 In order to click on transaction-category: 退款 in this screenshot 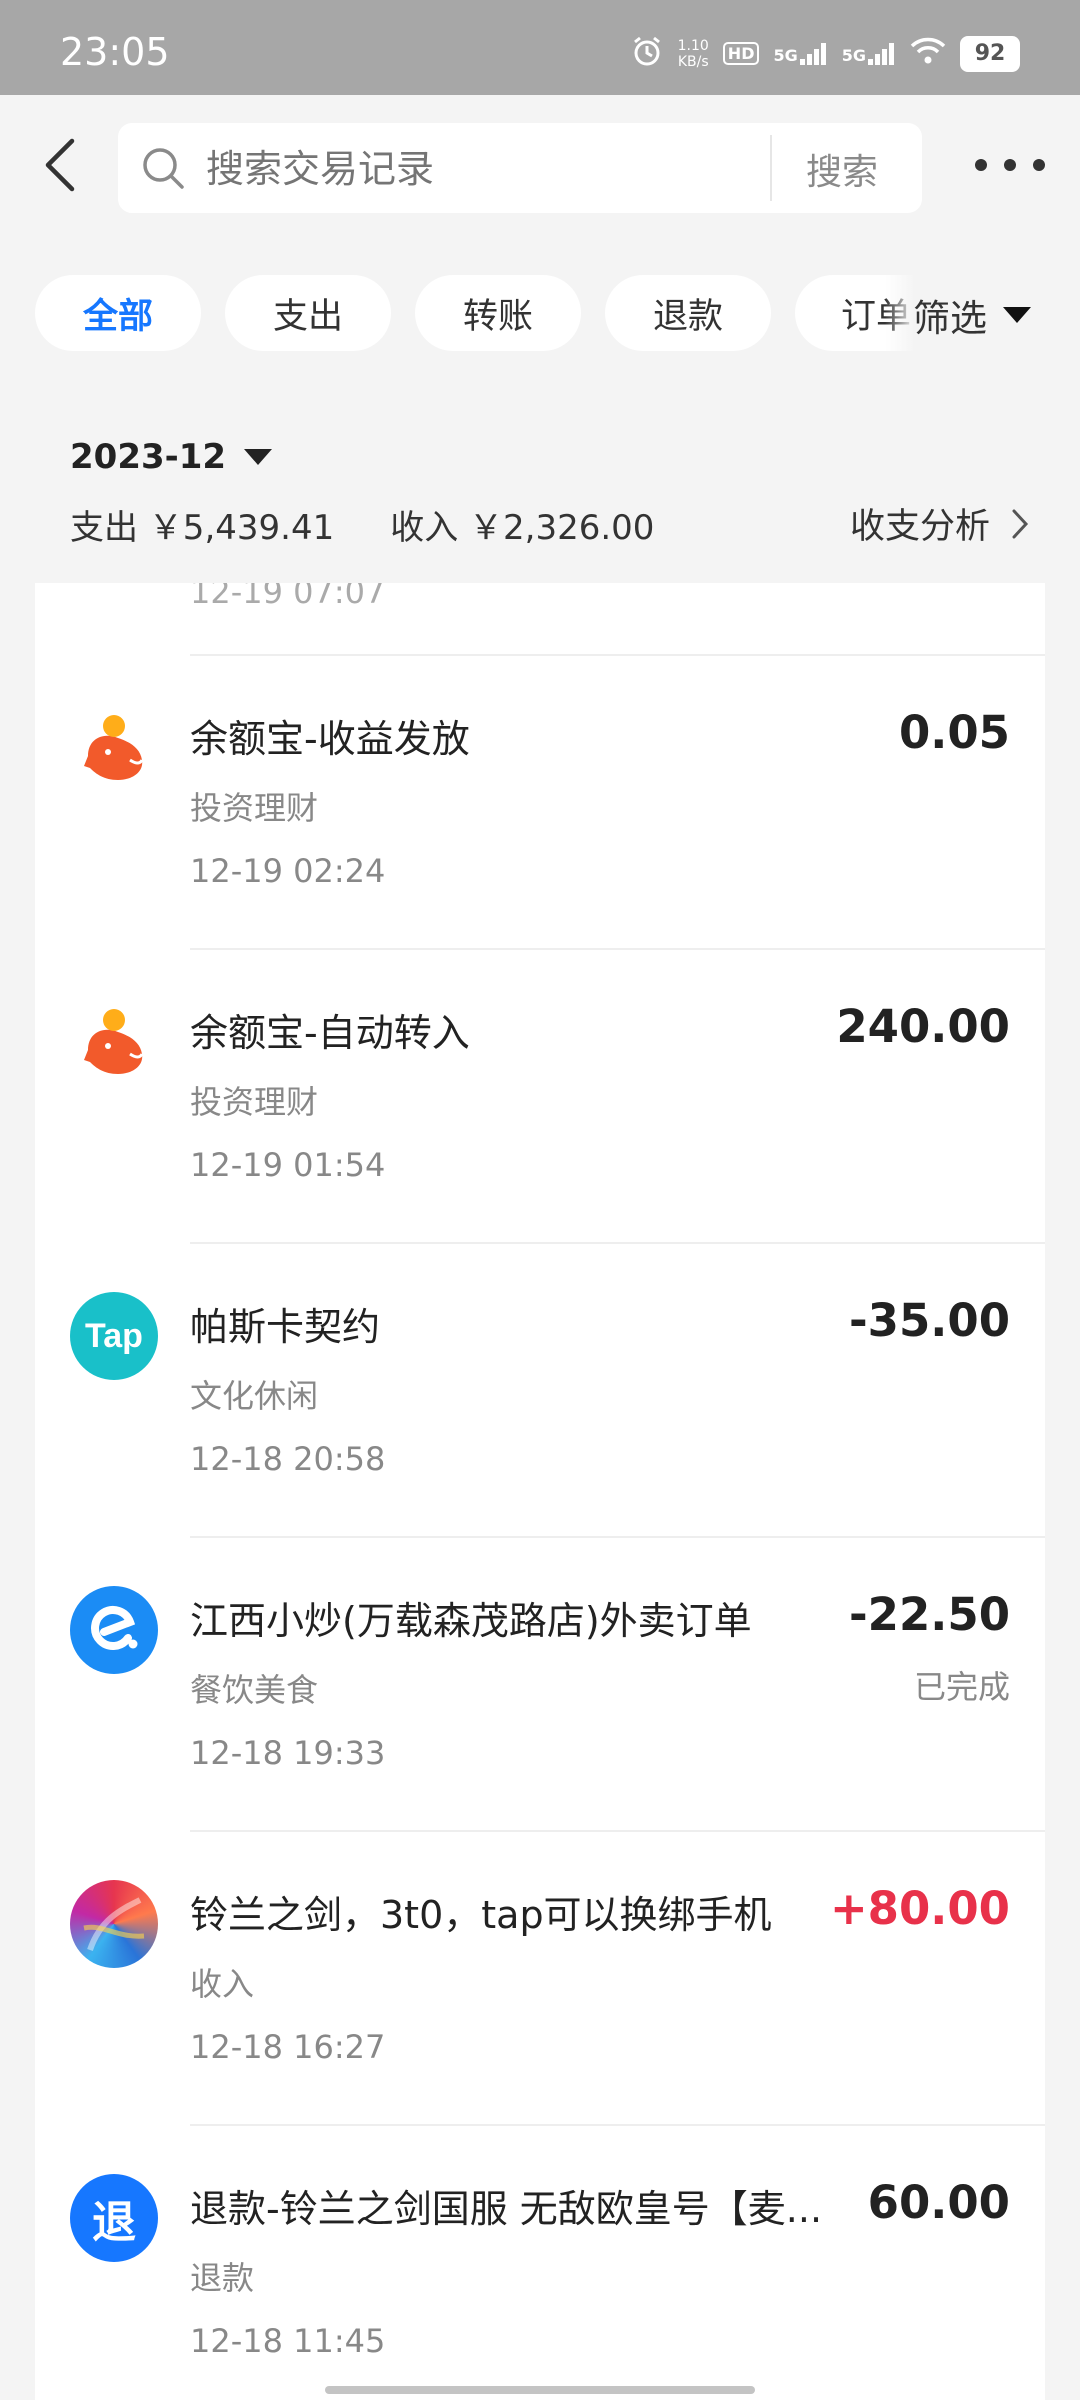, I will do `click(222, 2278)`.